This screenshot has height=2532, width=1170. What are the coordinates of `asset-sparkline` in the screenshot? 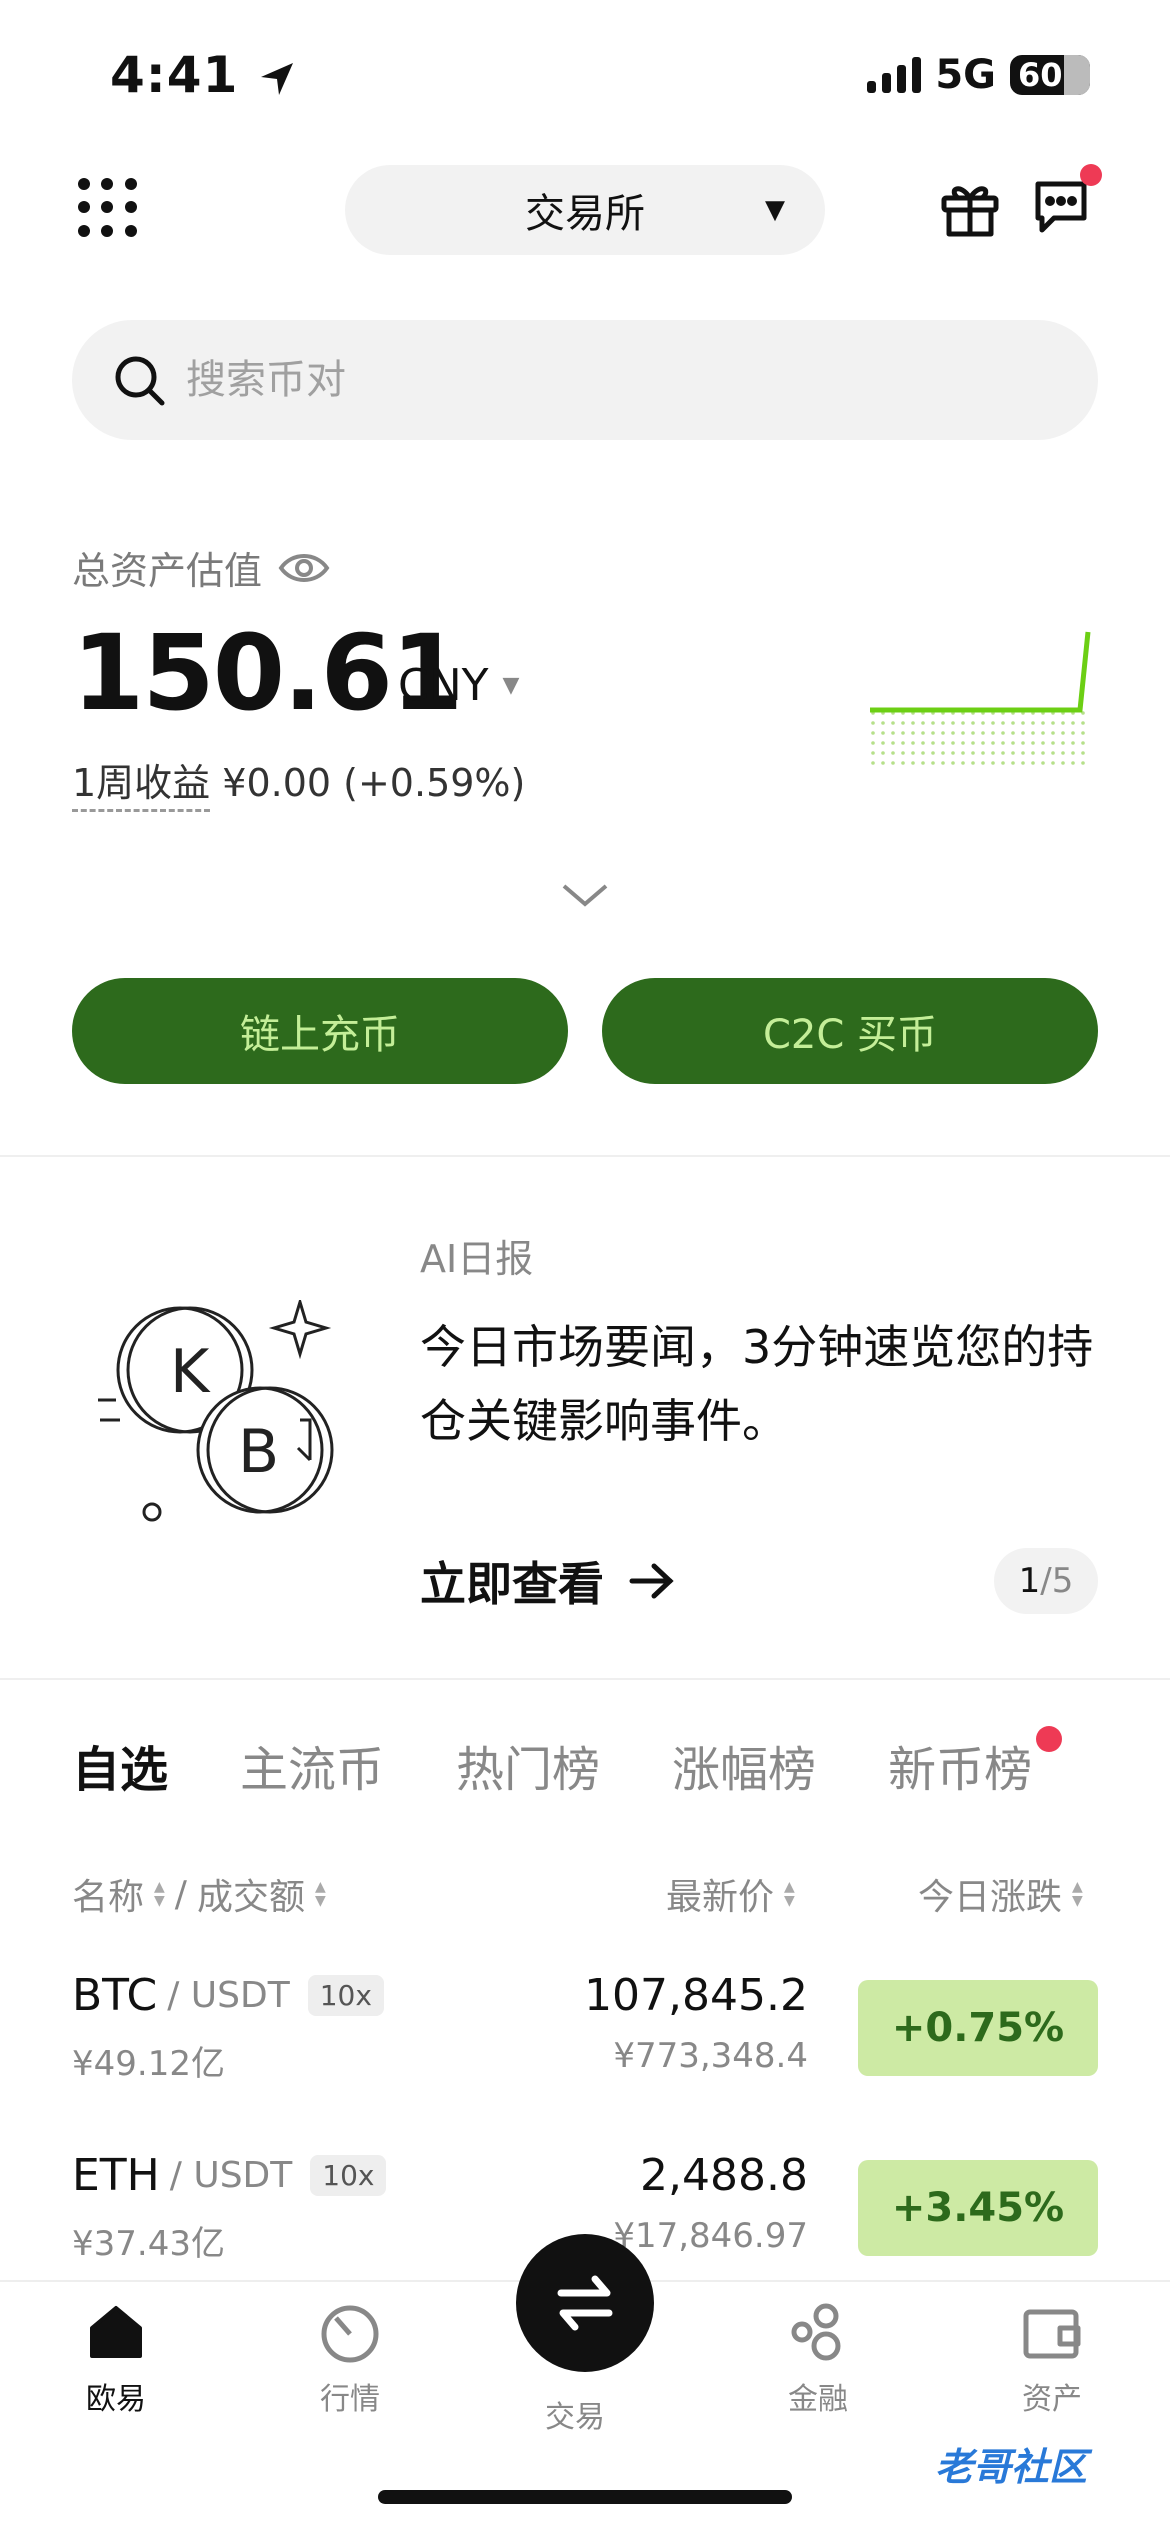 It's located at (980, 699).